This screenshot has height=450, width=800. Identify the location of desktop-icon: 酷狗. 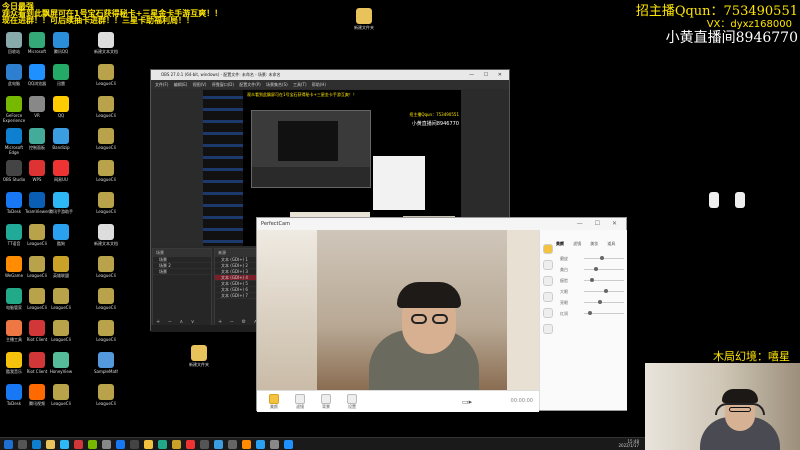
(61, 241).